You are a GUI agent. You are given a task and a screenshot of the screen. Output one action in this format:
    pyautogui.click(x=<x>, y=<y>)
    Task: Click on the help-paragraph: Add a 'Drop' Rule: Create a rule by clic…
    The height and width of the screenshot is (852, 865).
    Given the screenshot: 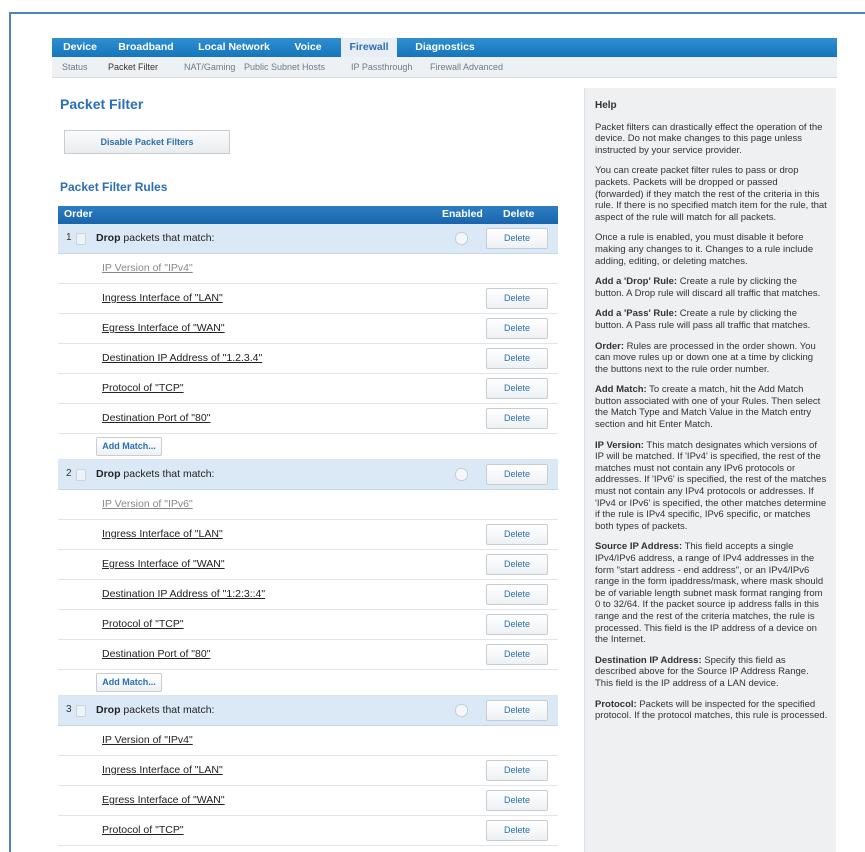 What is the action you would take?
    pyautogui.click(x=711, y=287)
    